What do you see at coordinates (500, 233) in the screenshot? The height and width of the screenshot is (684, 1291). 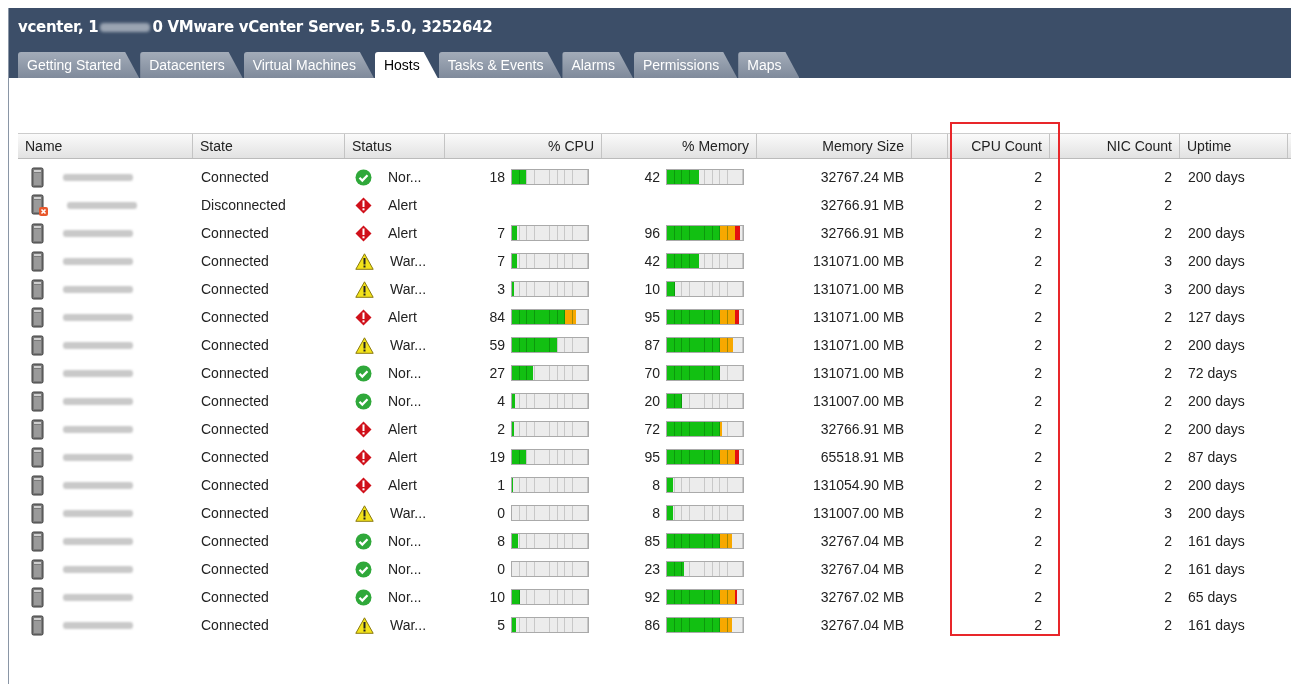 I see `percent-value: 7` at bounding box center [500, 233].